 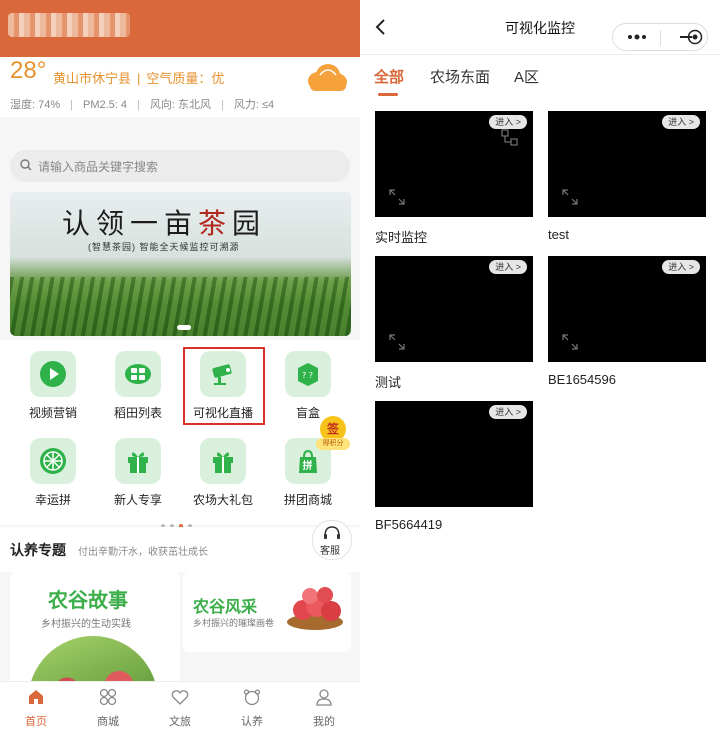 What do you see at coordinates (252, 708) in the screenshot?
I see `tab-adopt: 认养` at bounding box center [252, 708].